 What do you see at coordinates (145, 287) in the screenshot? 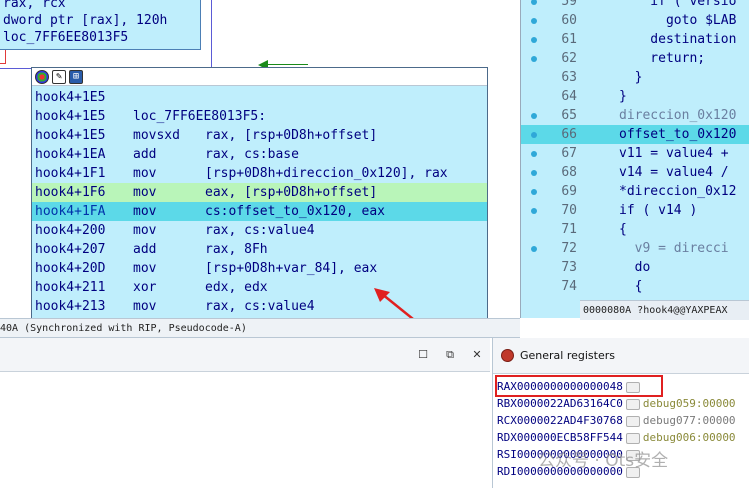
I see `asm-mnemonic: xor` at bounding box center [145, 287].